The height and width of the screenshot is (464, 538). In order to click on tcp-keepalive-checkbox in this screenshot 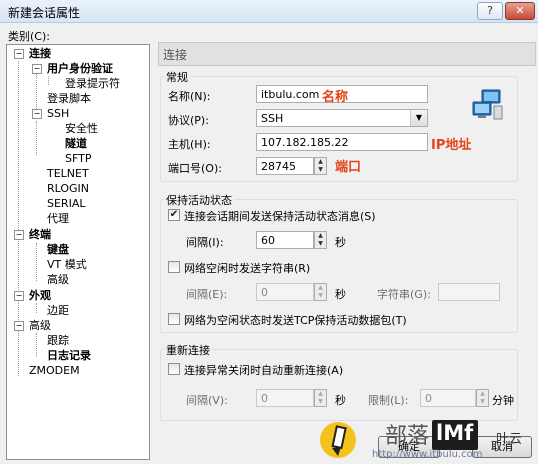, I will do `click(174, 319)`.